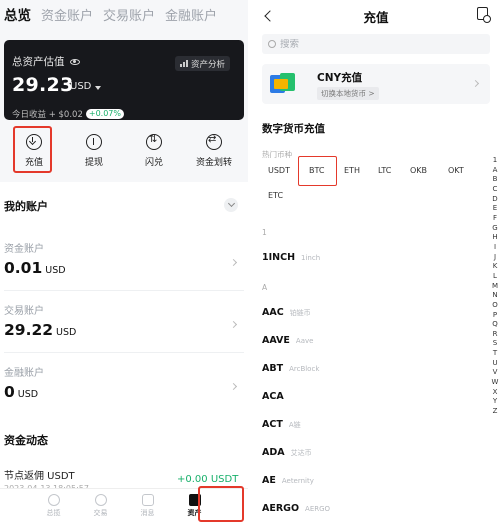 The width and height of the screenshot is (500, 522). I want to click on crypto-deposit-title: 数字货币充值, so click(293, 129).